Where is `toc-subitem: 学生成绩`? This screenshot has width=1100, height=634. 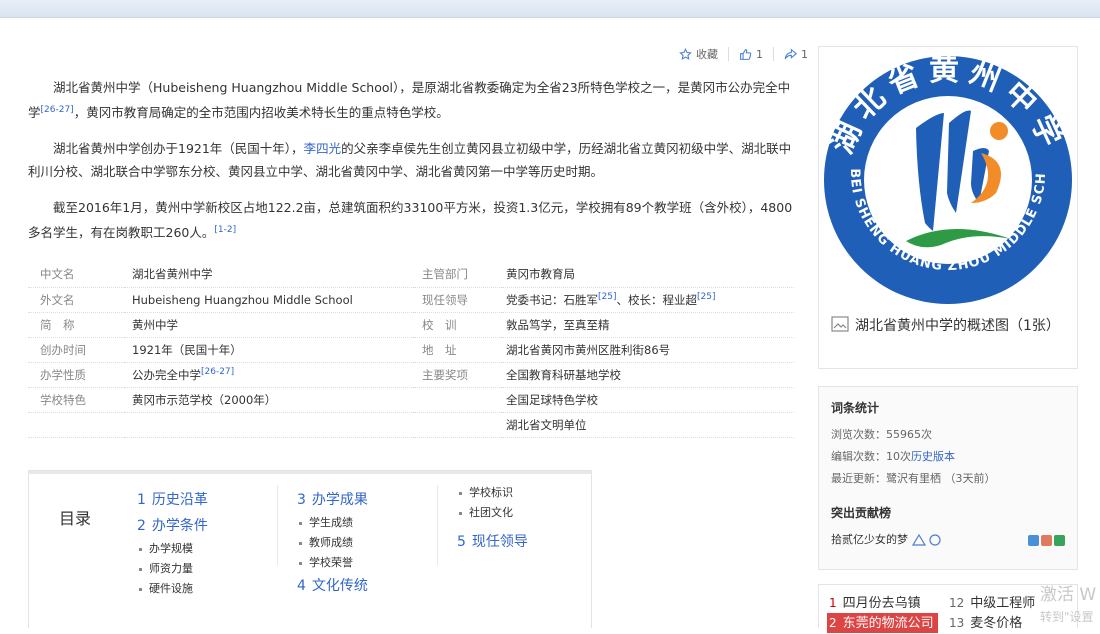 toc-subitem: 学生成绩 is located at coordinates (372, 523).